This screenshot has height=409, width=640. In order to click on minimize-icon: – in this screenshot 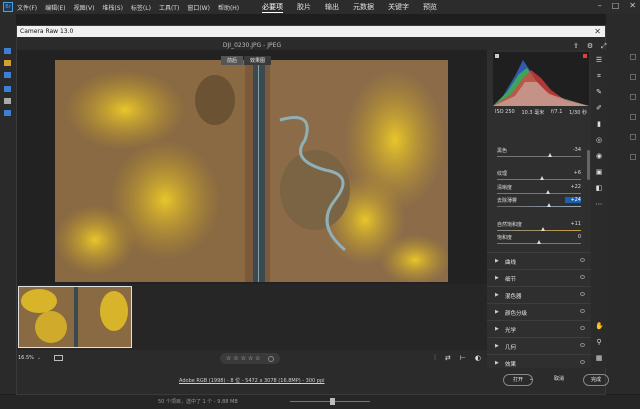, I will do `click(600, 5)`.